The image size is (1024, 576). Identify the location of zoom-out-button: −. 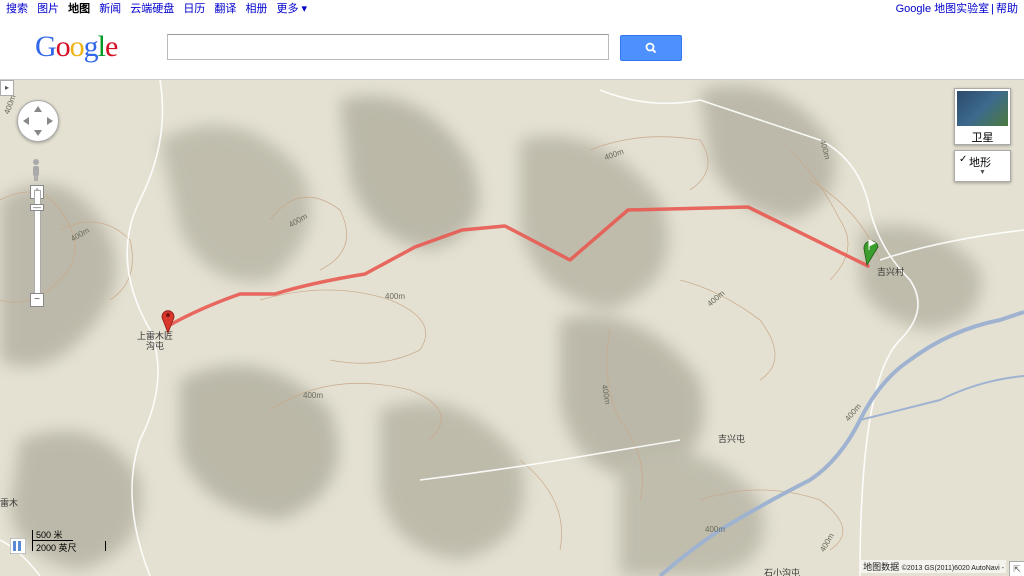
(37, 300).